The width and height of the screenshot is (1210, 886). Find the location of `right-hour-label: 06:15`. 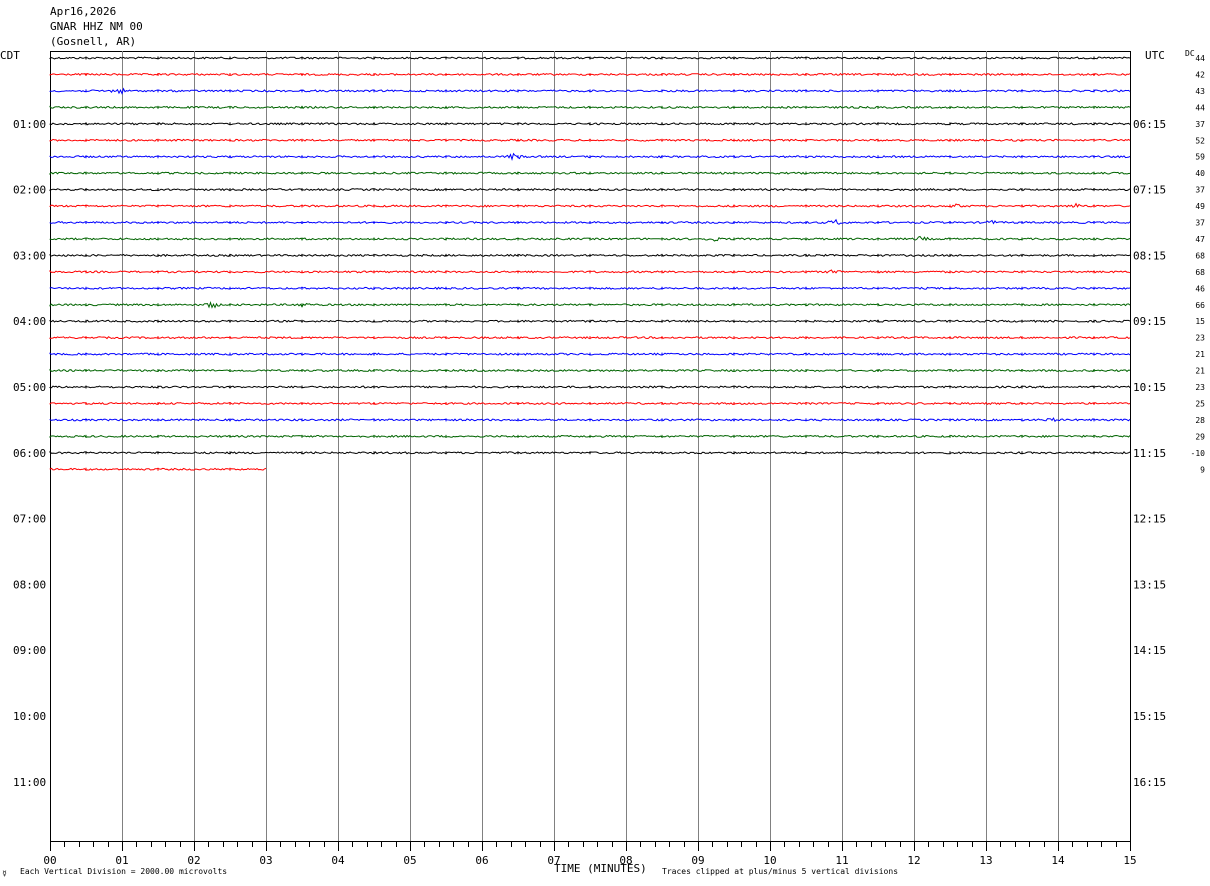

right-hour-label: 06:15 is located at coordinates (1149, 124).